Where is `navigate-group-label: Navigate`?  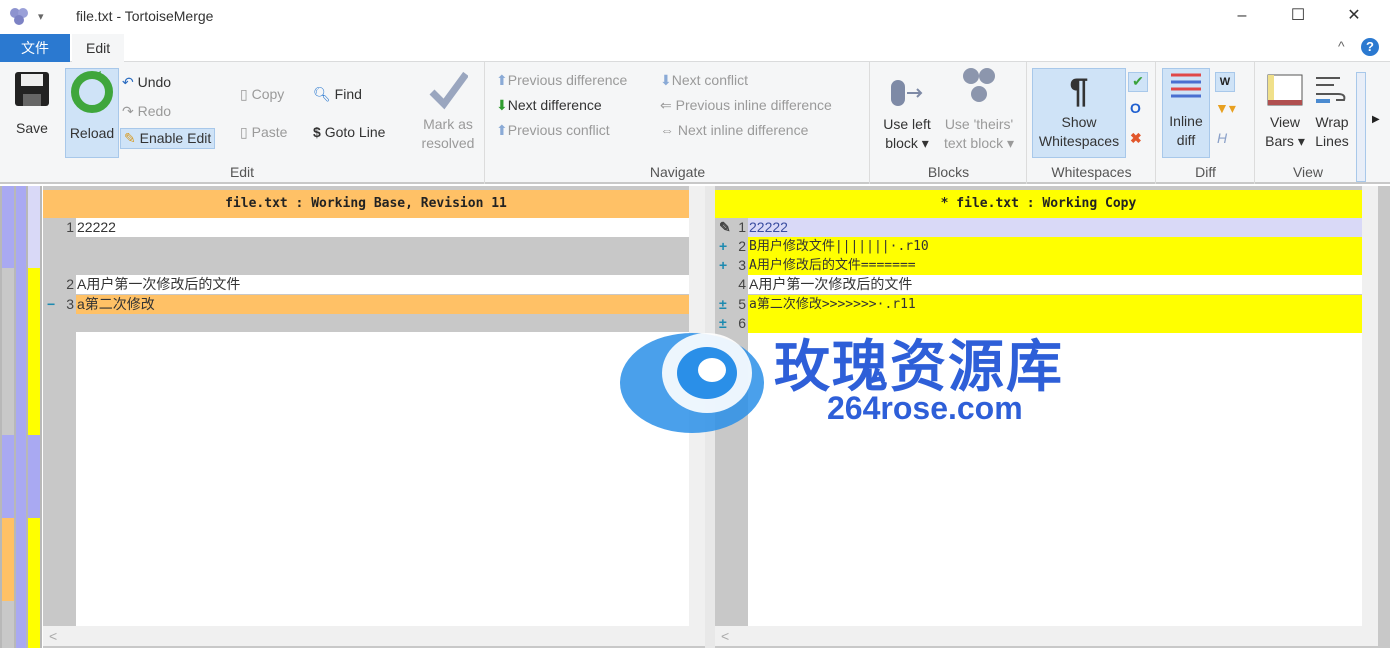 navigate-group-label: Navigate is located at coordinates (677, 172).